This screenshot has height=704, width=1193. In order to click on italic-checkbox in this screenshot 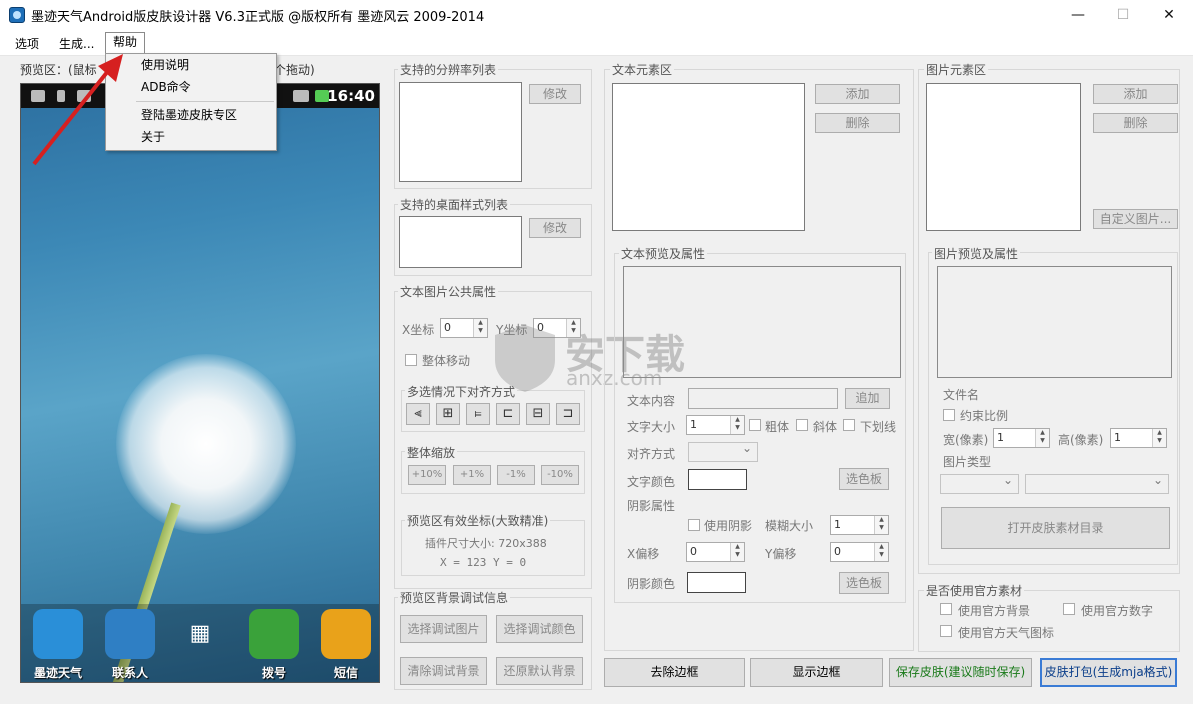, I will do `click(802, 425)`.